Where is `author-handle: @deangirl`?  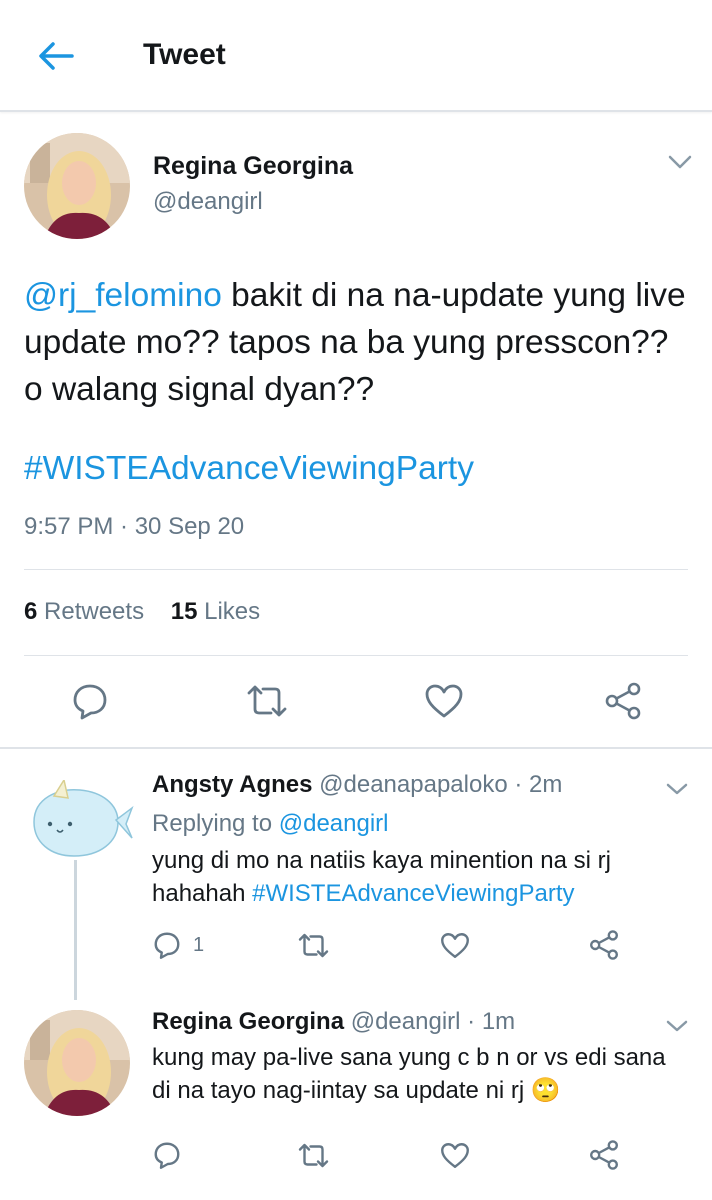
author-handle: @deangirl is located at coordinates (208, 202).